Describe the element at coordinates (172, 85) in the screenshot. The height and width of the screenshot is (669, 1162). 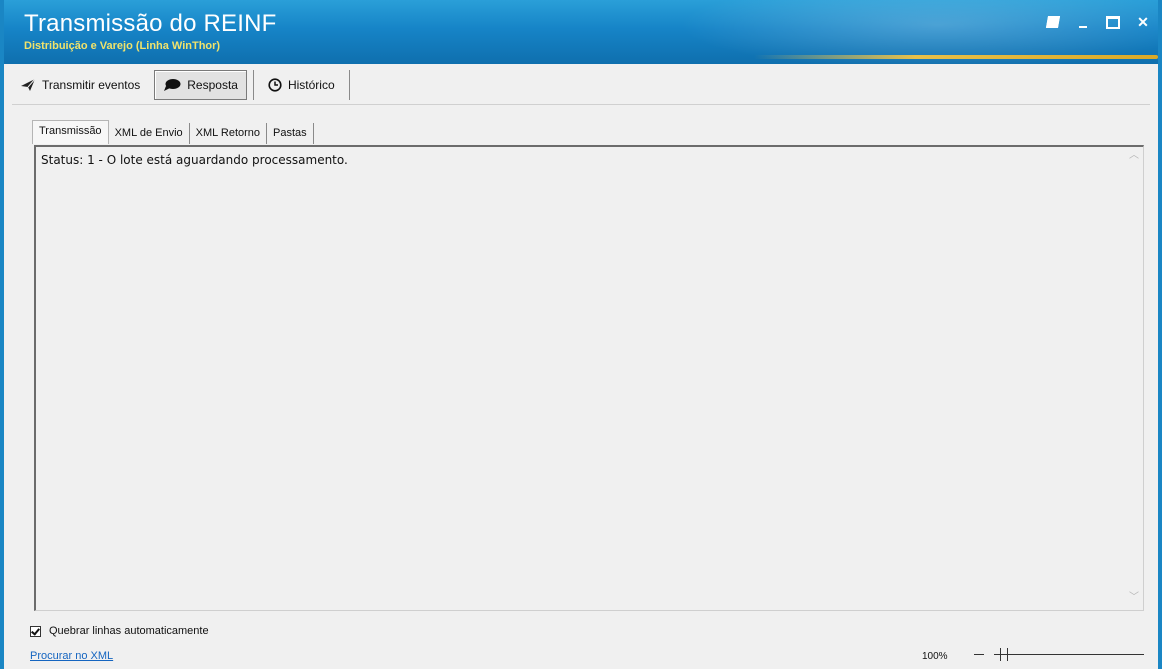
I see `speech-bubble-icon` at that location.